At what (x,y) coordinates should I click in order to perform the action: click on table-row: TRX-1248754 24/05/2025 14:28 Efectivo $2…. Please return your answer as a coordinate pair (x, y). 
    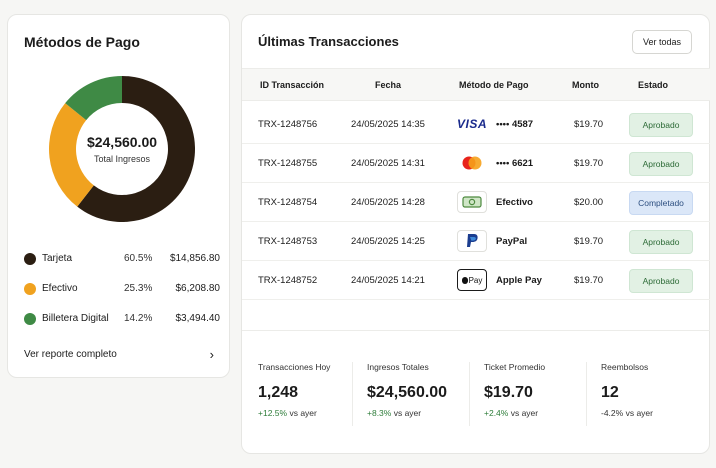
    Looking at the image, I should click on (476, 202).